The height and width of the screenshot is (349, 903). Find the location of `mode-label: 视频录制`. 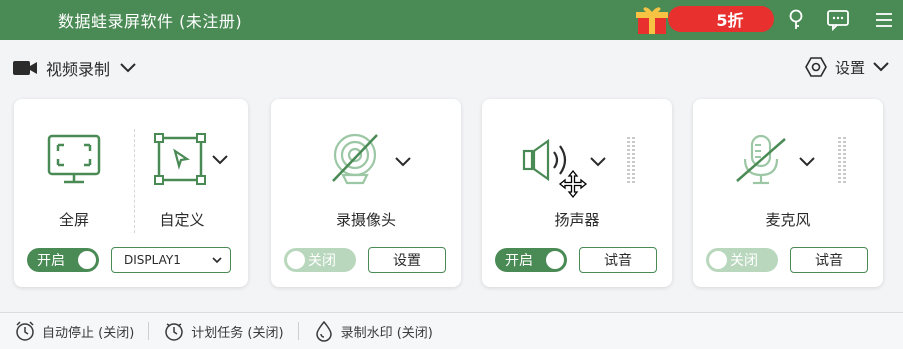

mode-label: 视频录制 is located at coordinates (78, 69).